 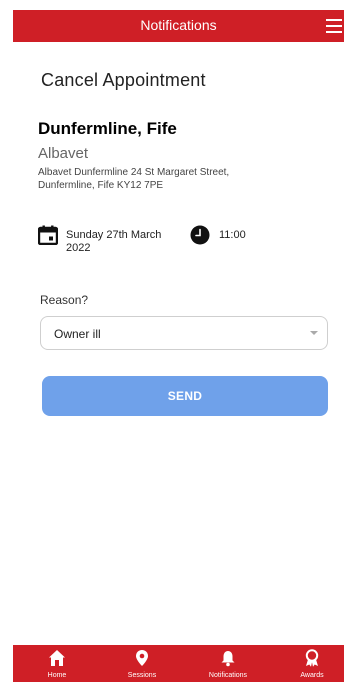 What do you see at coordinates (63, 153) in the screenshot?
I see `clinic-subtitle: Albavet` at bounding box center [63, 153].